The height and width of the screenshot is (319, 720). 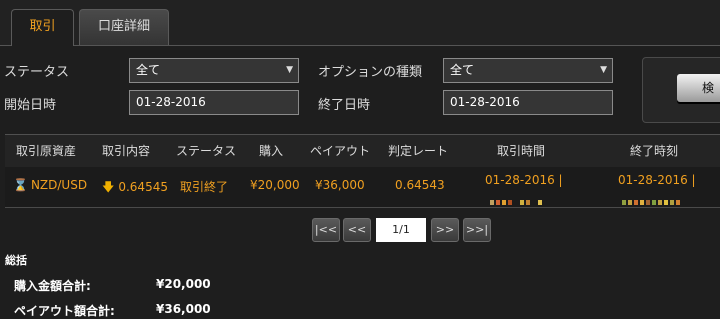 I want to click on cell-payout: ¥36,000, so click(x=340, y=185).